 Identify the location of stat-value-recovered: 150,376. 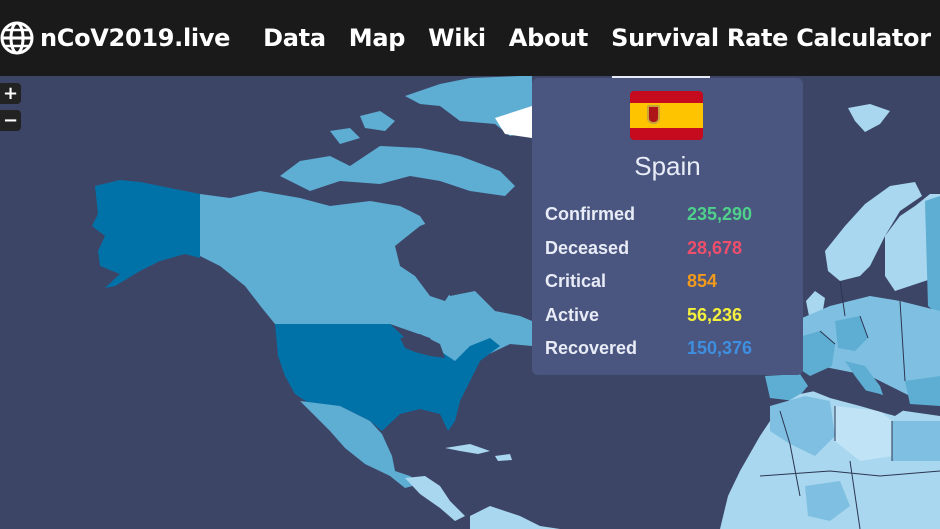
(720, 348).